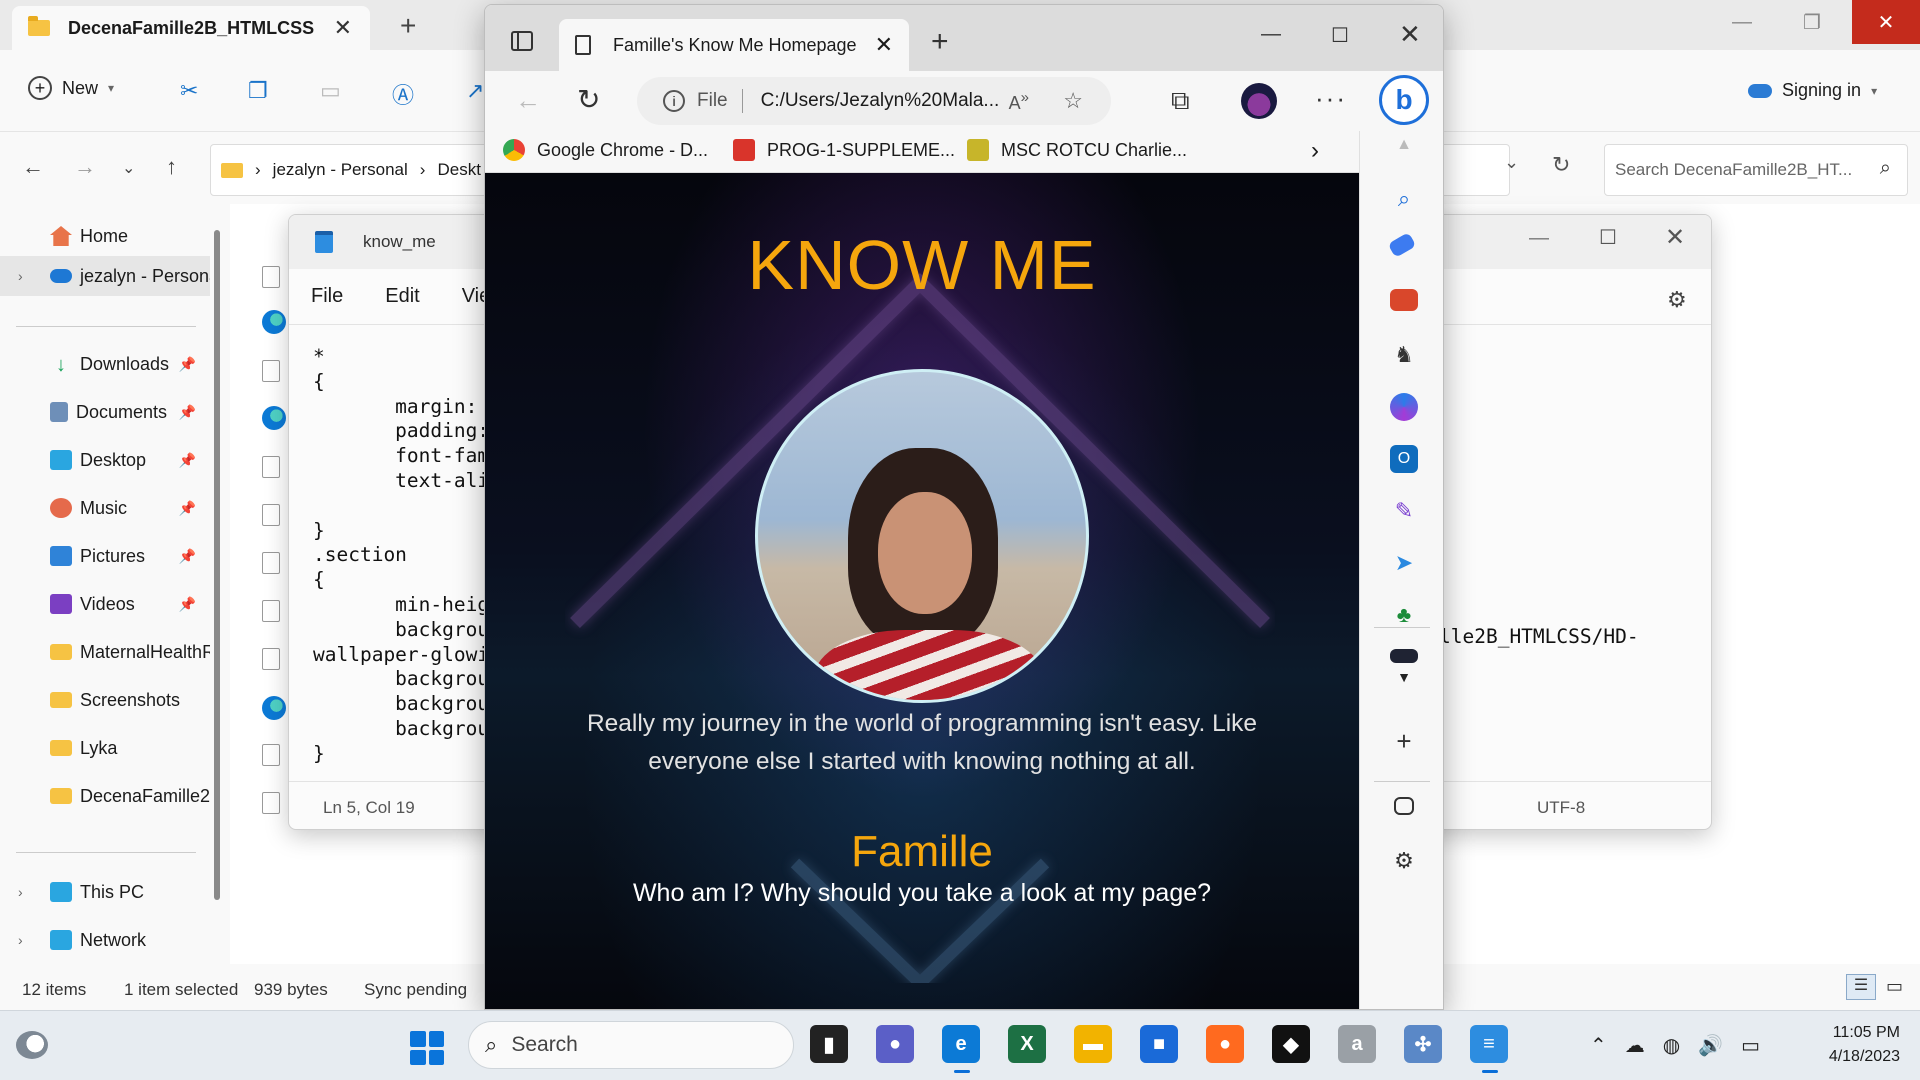 This screenshot has width=1920, height=1080. I want to click on taskbar-search: ⌕ Search, so click(631, 1045).